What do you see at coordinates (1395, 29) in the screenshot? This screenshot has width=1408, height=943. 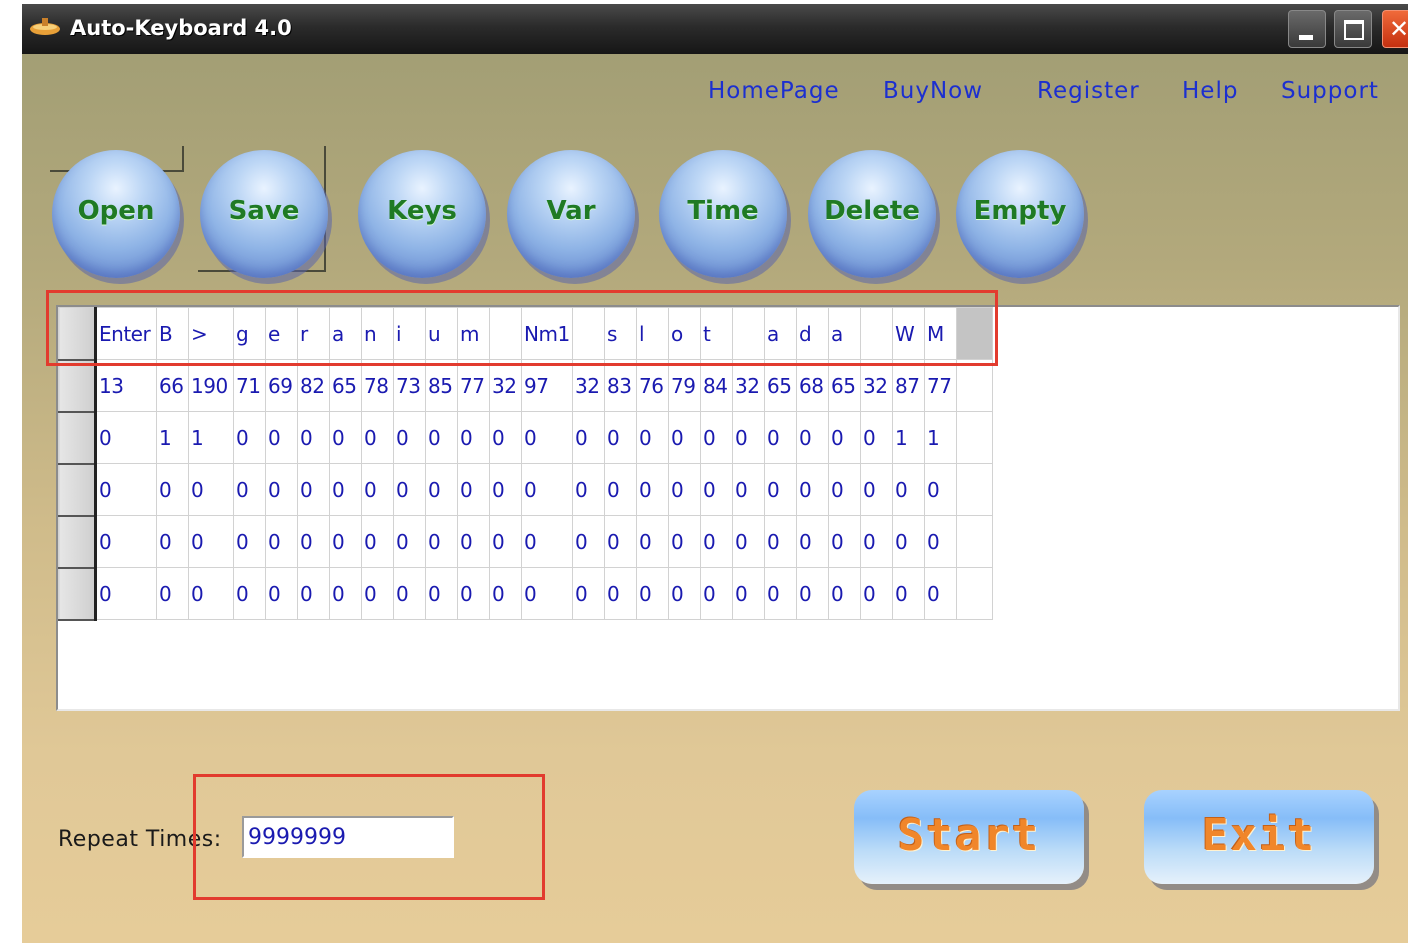 I see `close-button` at bounding box center [1395, 29].